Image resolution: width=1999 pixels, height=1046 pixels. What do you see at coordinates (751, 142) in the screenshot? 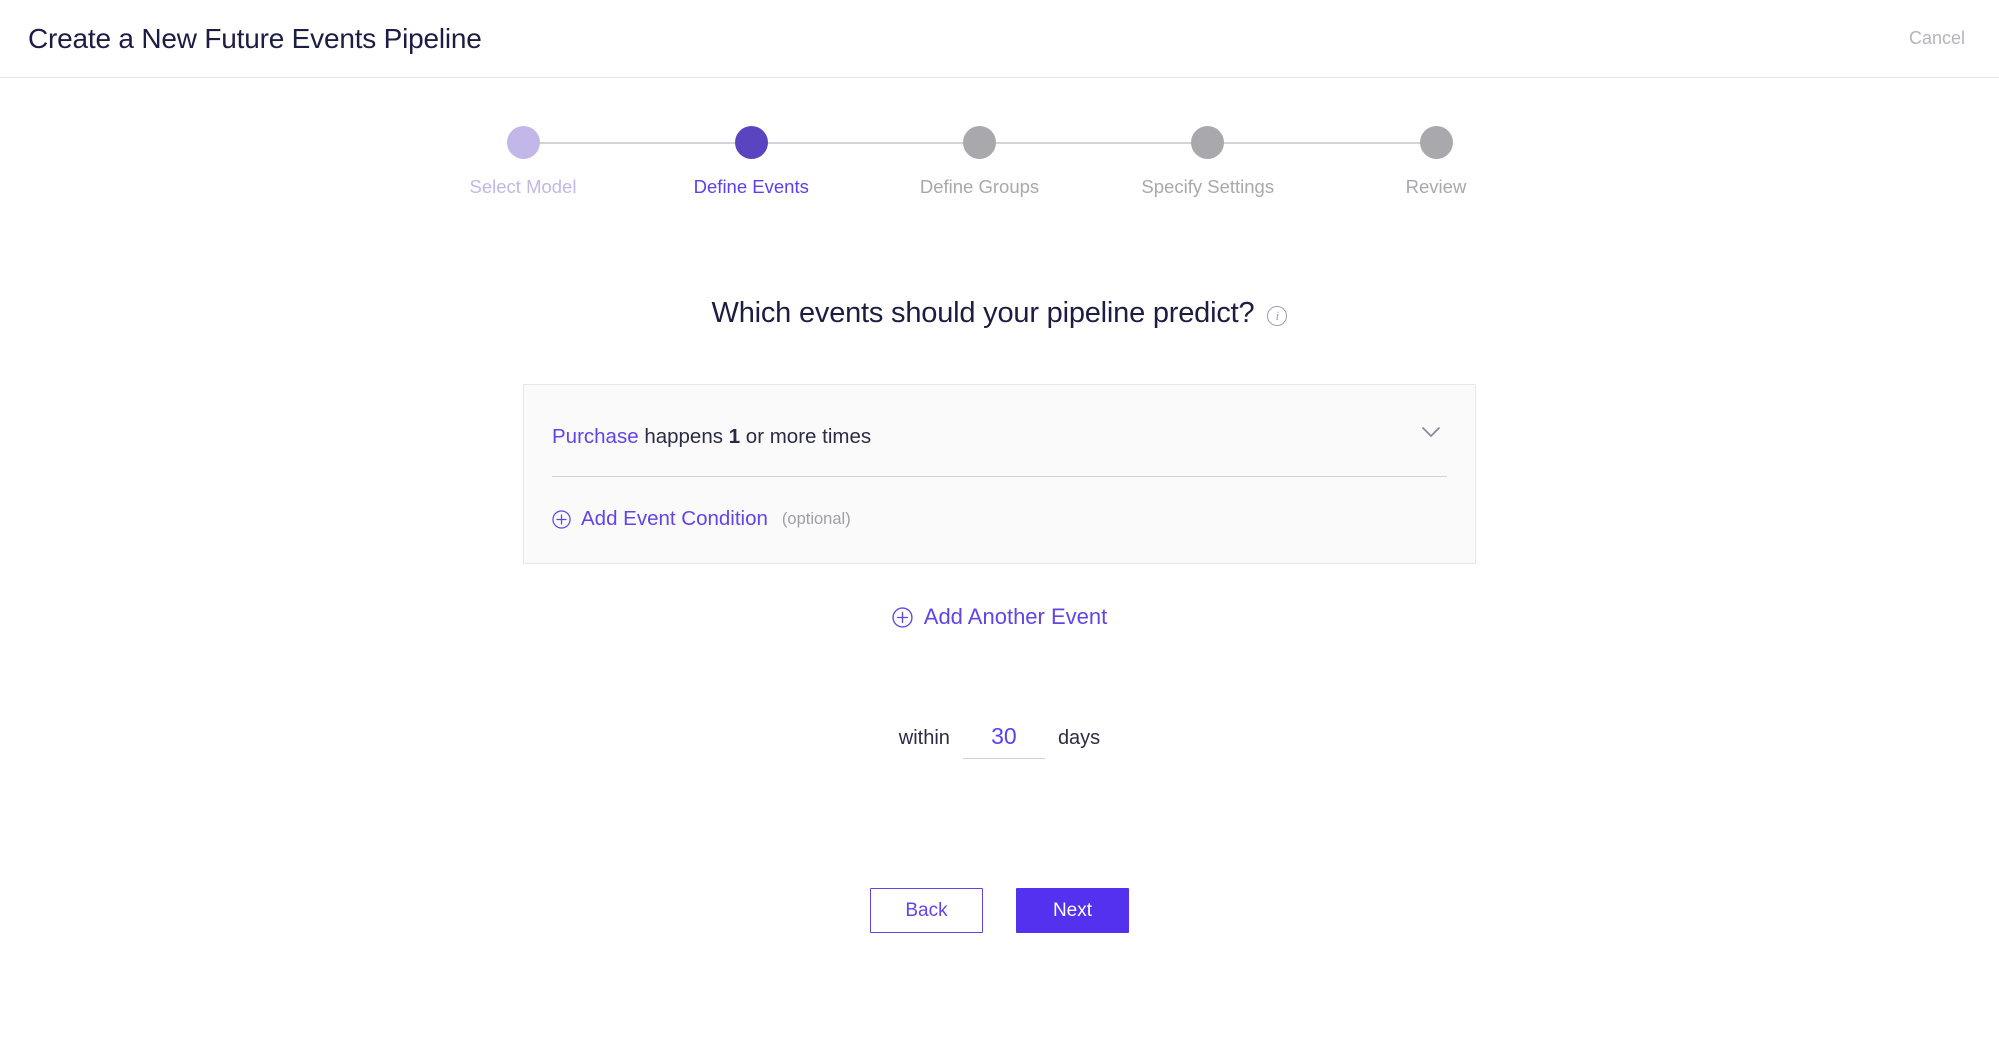
I see `step-dot-define-events` at bounding box center [751, 142].